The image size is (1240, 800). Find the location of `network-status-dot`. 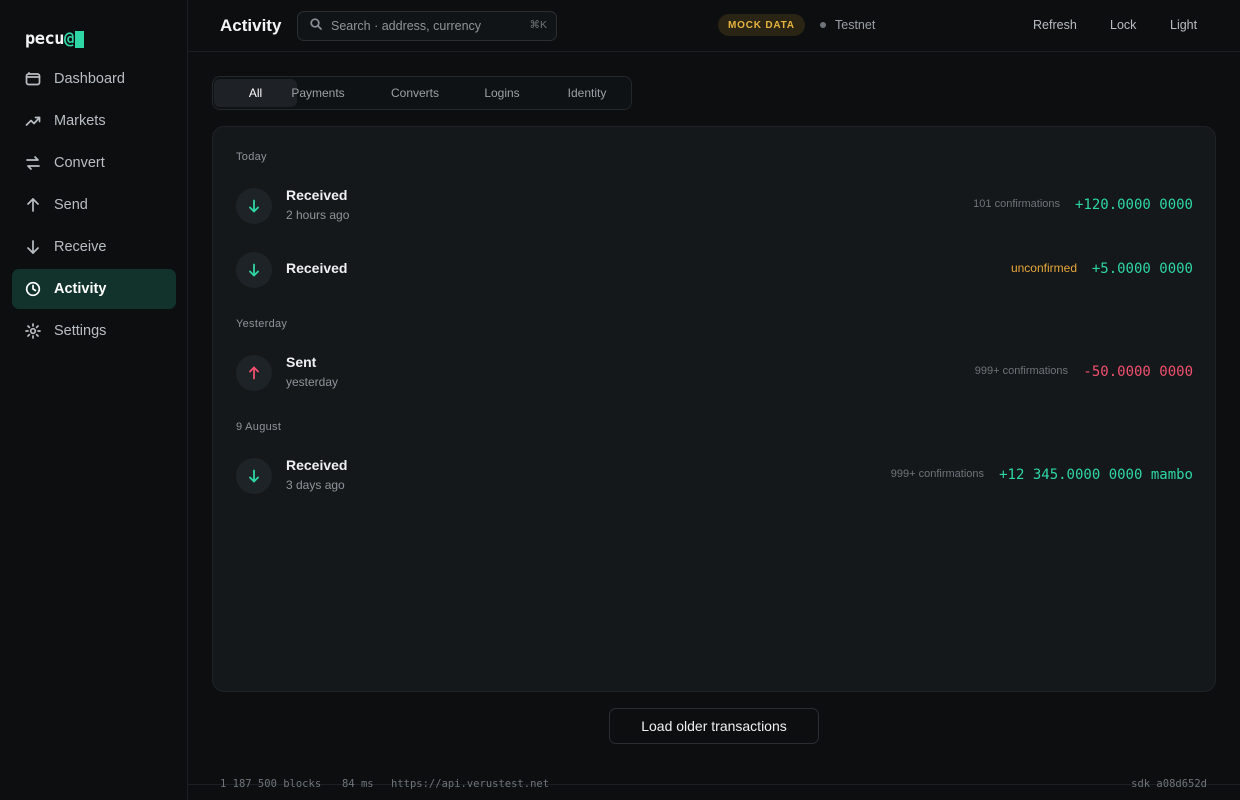

network-status-dot is located at coordinates (823, 25).